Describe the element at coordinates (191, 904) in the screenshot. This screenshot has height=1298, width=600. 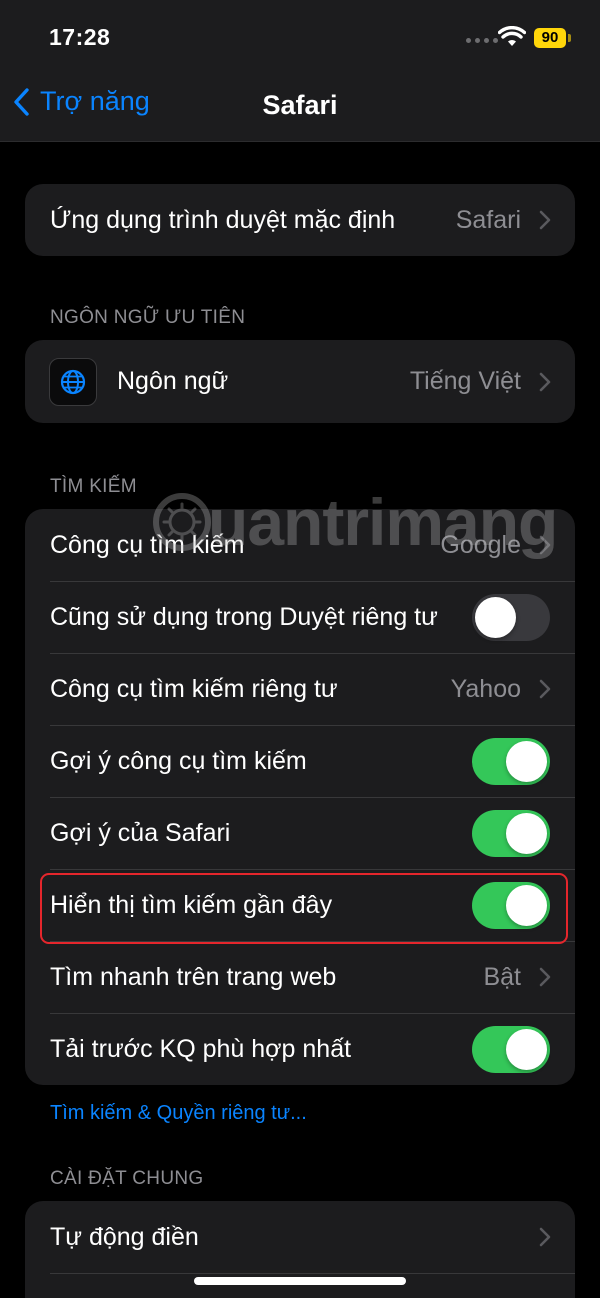
I see `row-label: Hiển thị tìm kiếm gần đây` at that location.